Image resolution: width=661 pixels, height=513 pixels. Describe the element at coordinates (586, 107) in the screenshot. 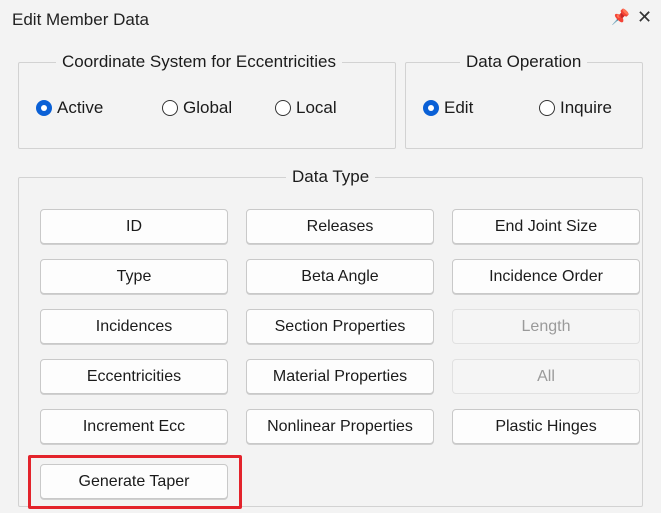

I see `radio-inquire-label: Inquire` at that location.